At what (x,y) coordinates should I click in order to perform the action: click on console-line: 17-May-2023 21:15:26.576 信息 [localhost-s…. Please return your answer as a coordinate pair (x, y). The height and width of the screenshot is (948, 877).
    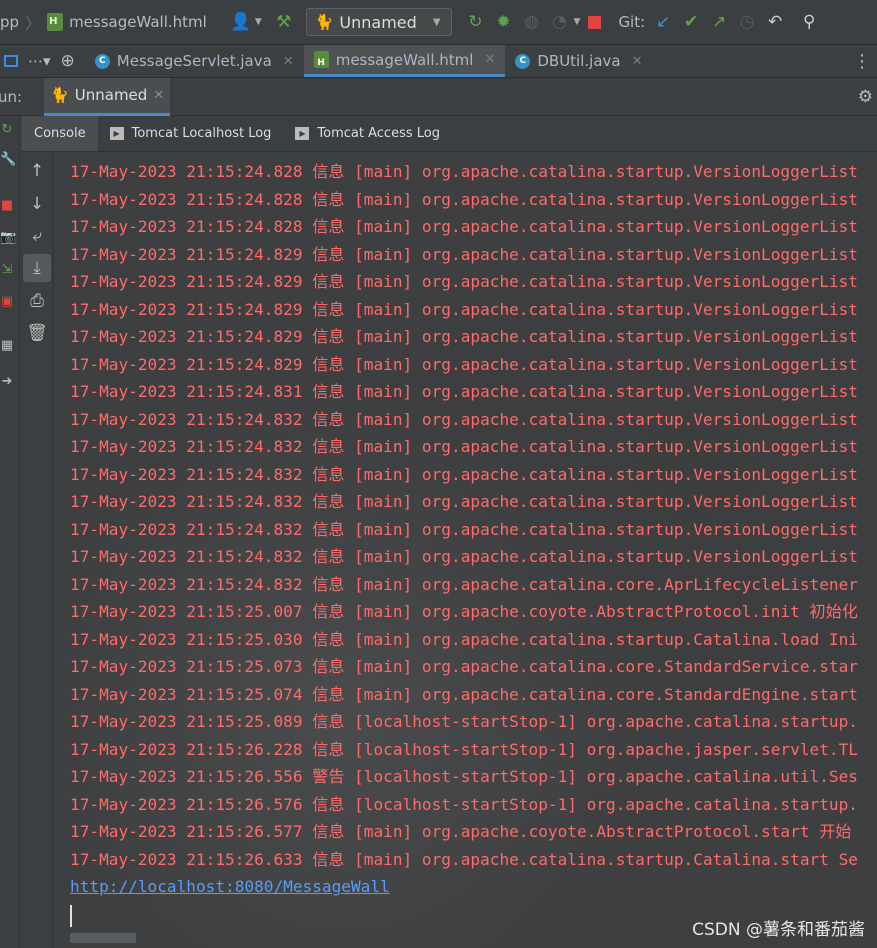
    Looking at the image, I should click on (464, 804).